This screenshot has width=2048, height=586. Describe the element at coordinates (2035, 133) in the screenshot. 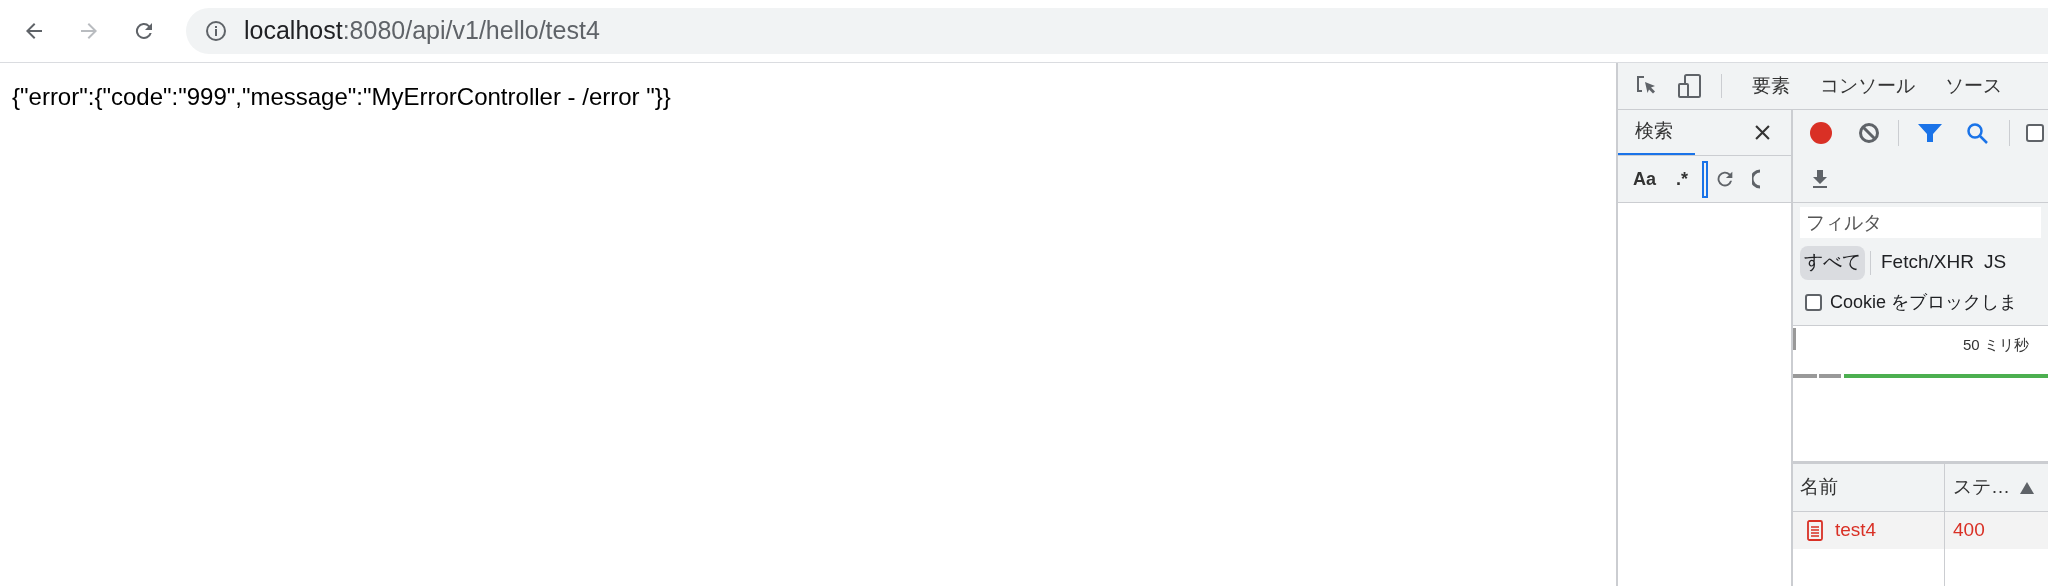

I see `preserve-log-checkbox` at that location.